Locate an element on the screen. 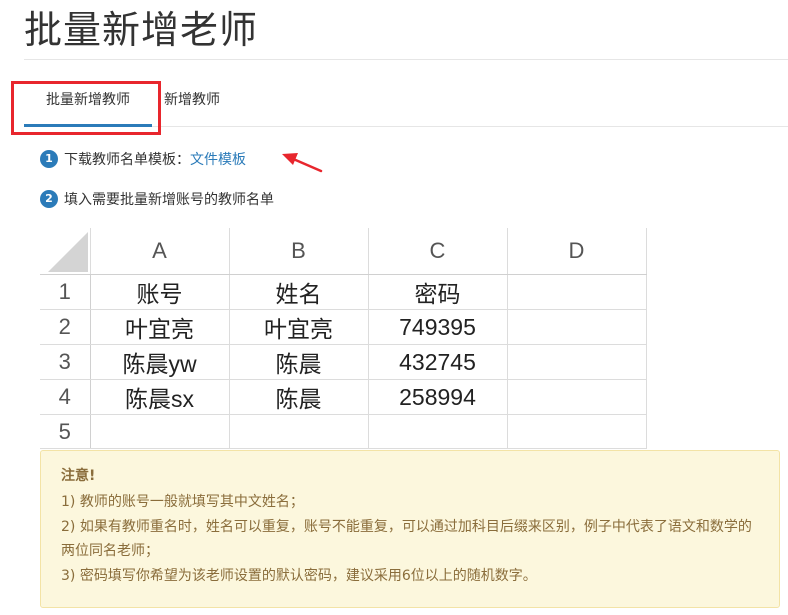 This screenshot has width=788, height=615. template-file-link: 文件模板 is located at coordinates (218, 160).